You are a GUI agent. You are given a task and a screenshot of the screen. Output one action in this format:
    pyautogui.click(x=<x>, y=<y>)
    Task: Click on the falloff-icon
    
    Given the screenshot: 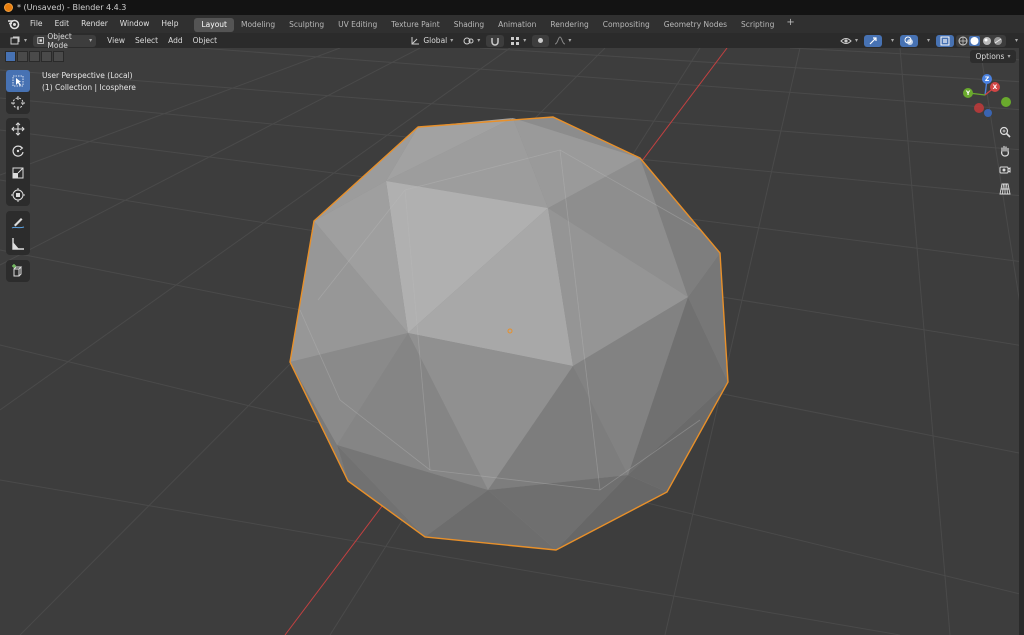 What is the action you would take?
    pyautogui.click(x=560, y=40)
    